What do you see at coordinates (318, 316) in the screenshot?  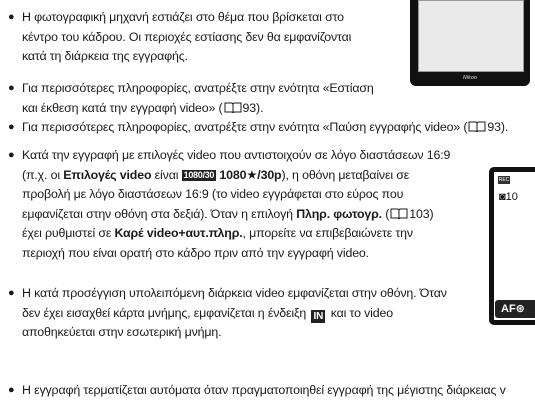 I see `internal-memory-icon: IN` at bounding box center [318, 316].